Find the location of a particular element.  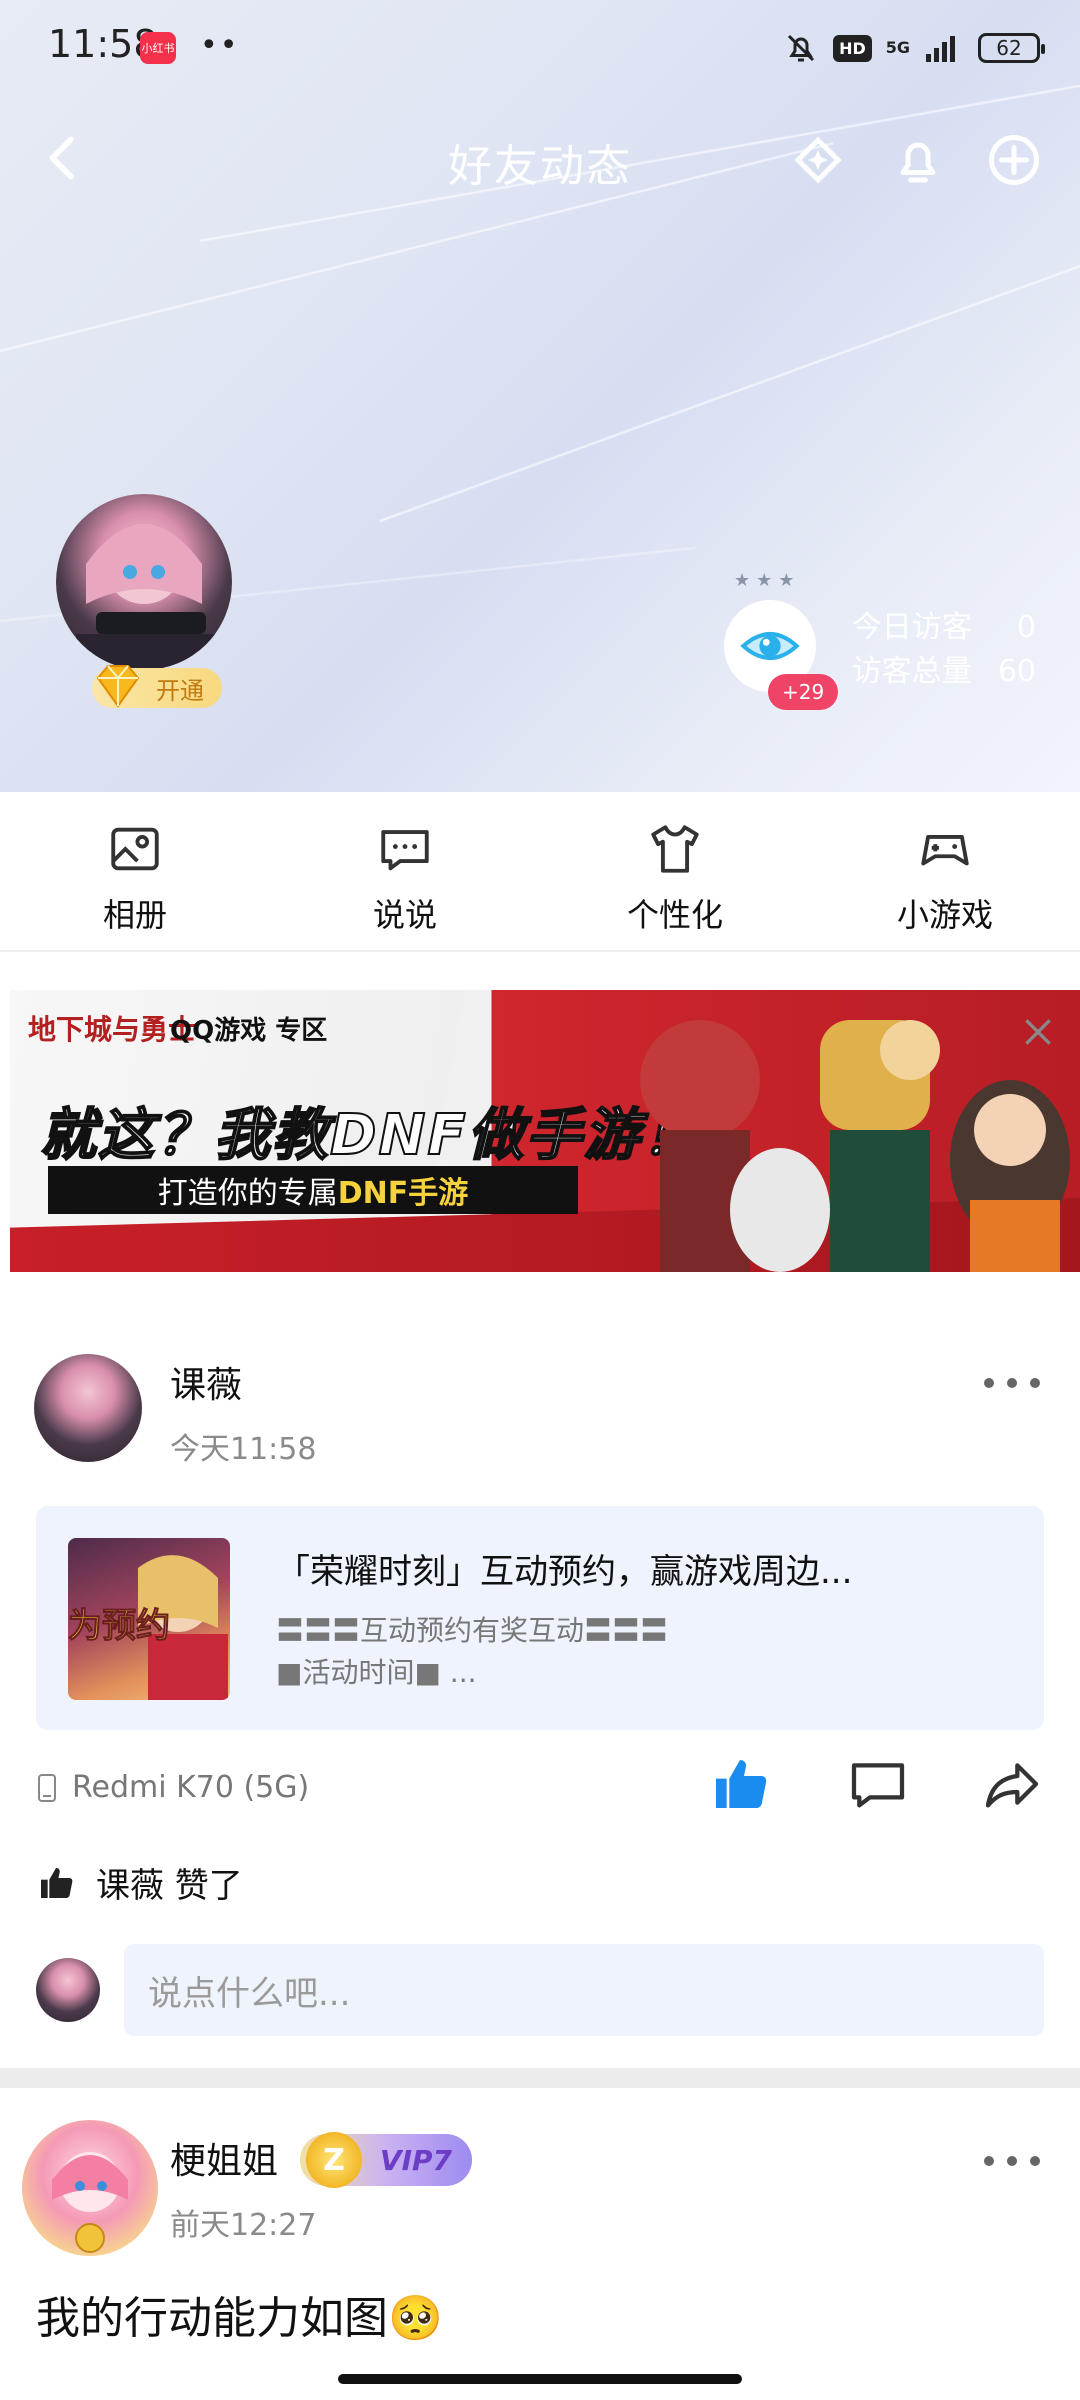

tab-mini-games: 小游戏 is located at coordinates (945, 871).